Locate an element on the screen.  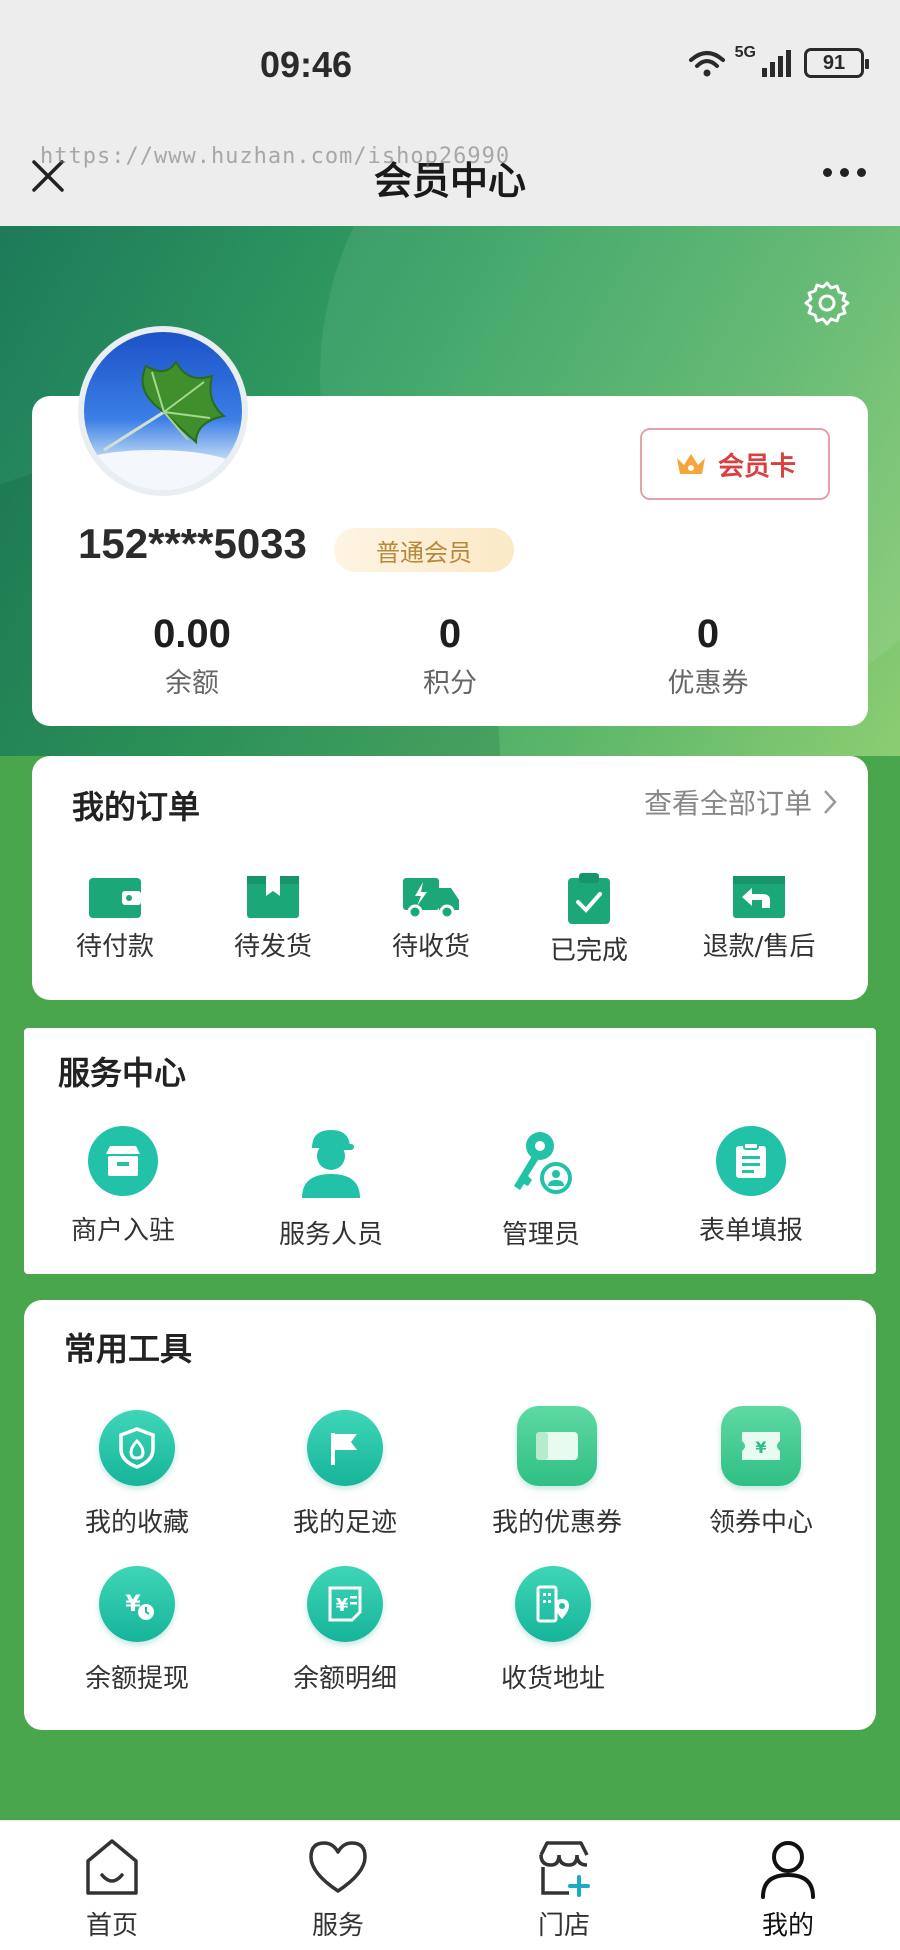
stat-label: 优惠券 is located at coordinates (708, 683).